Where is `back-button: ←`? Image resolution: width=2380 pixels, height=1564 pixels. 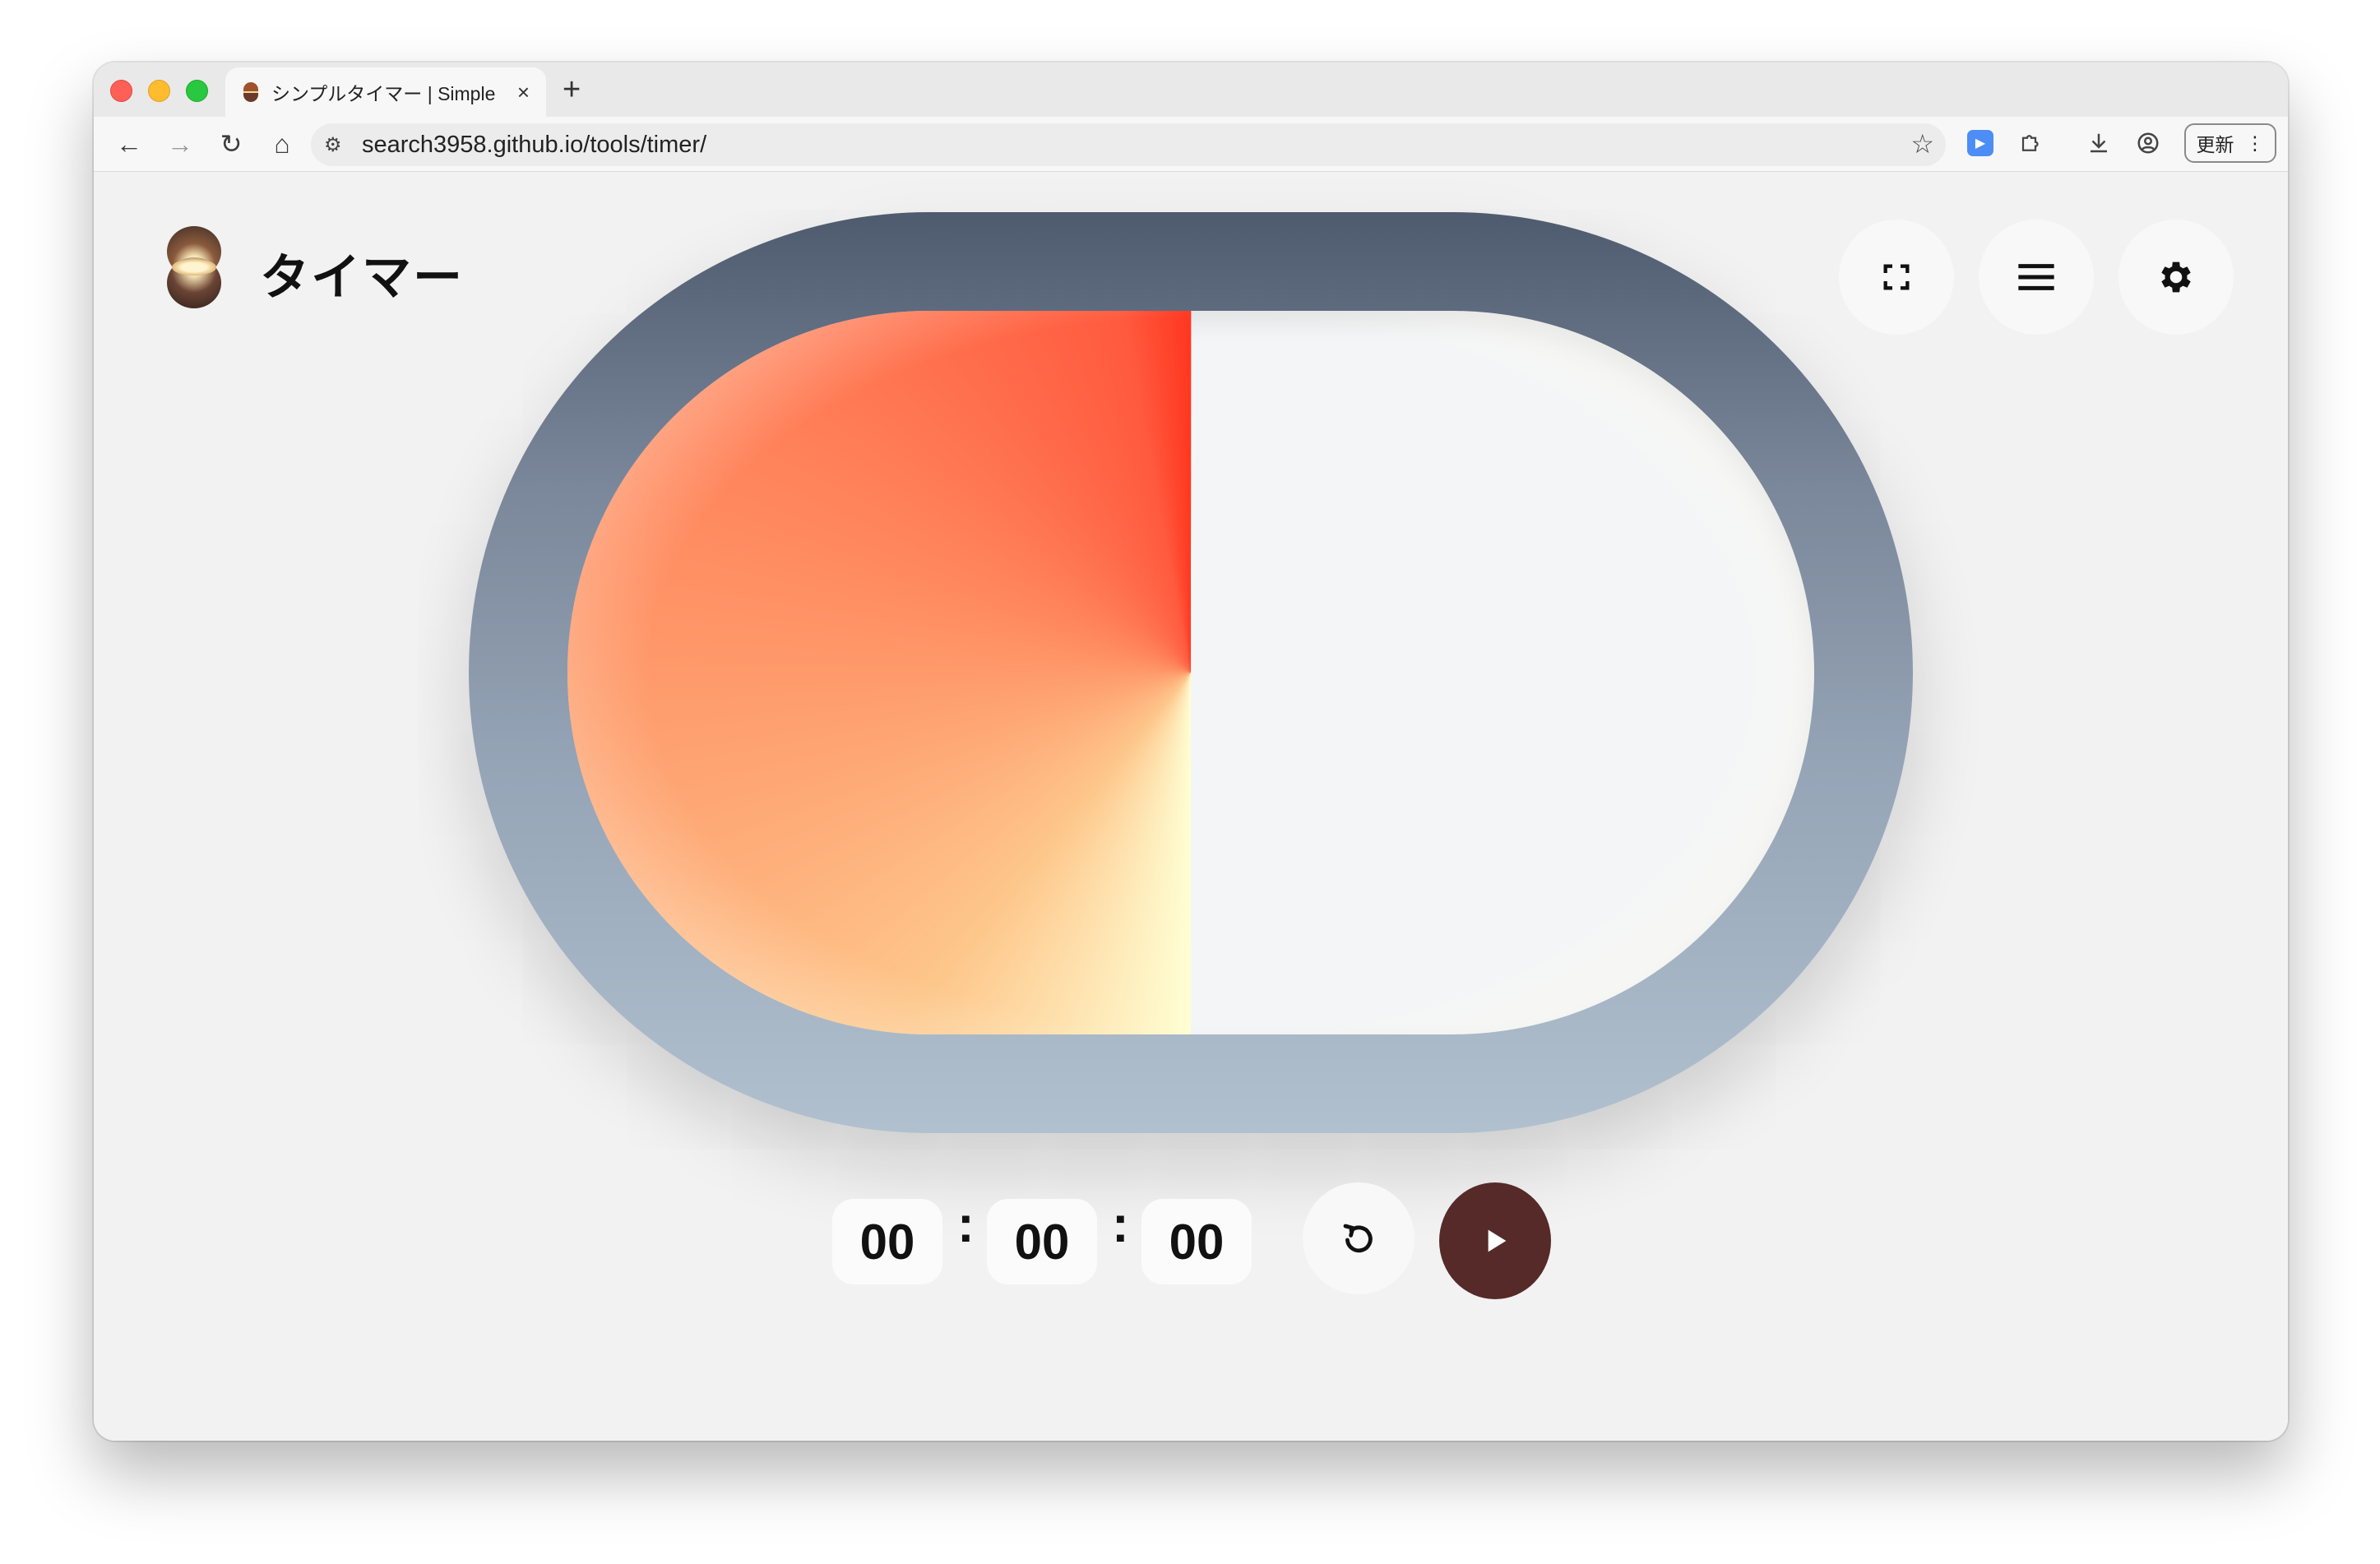 back-button: ← is located at coordinates (129, 144).